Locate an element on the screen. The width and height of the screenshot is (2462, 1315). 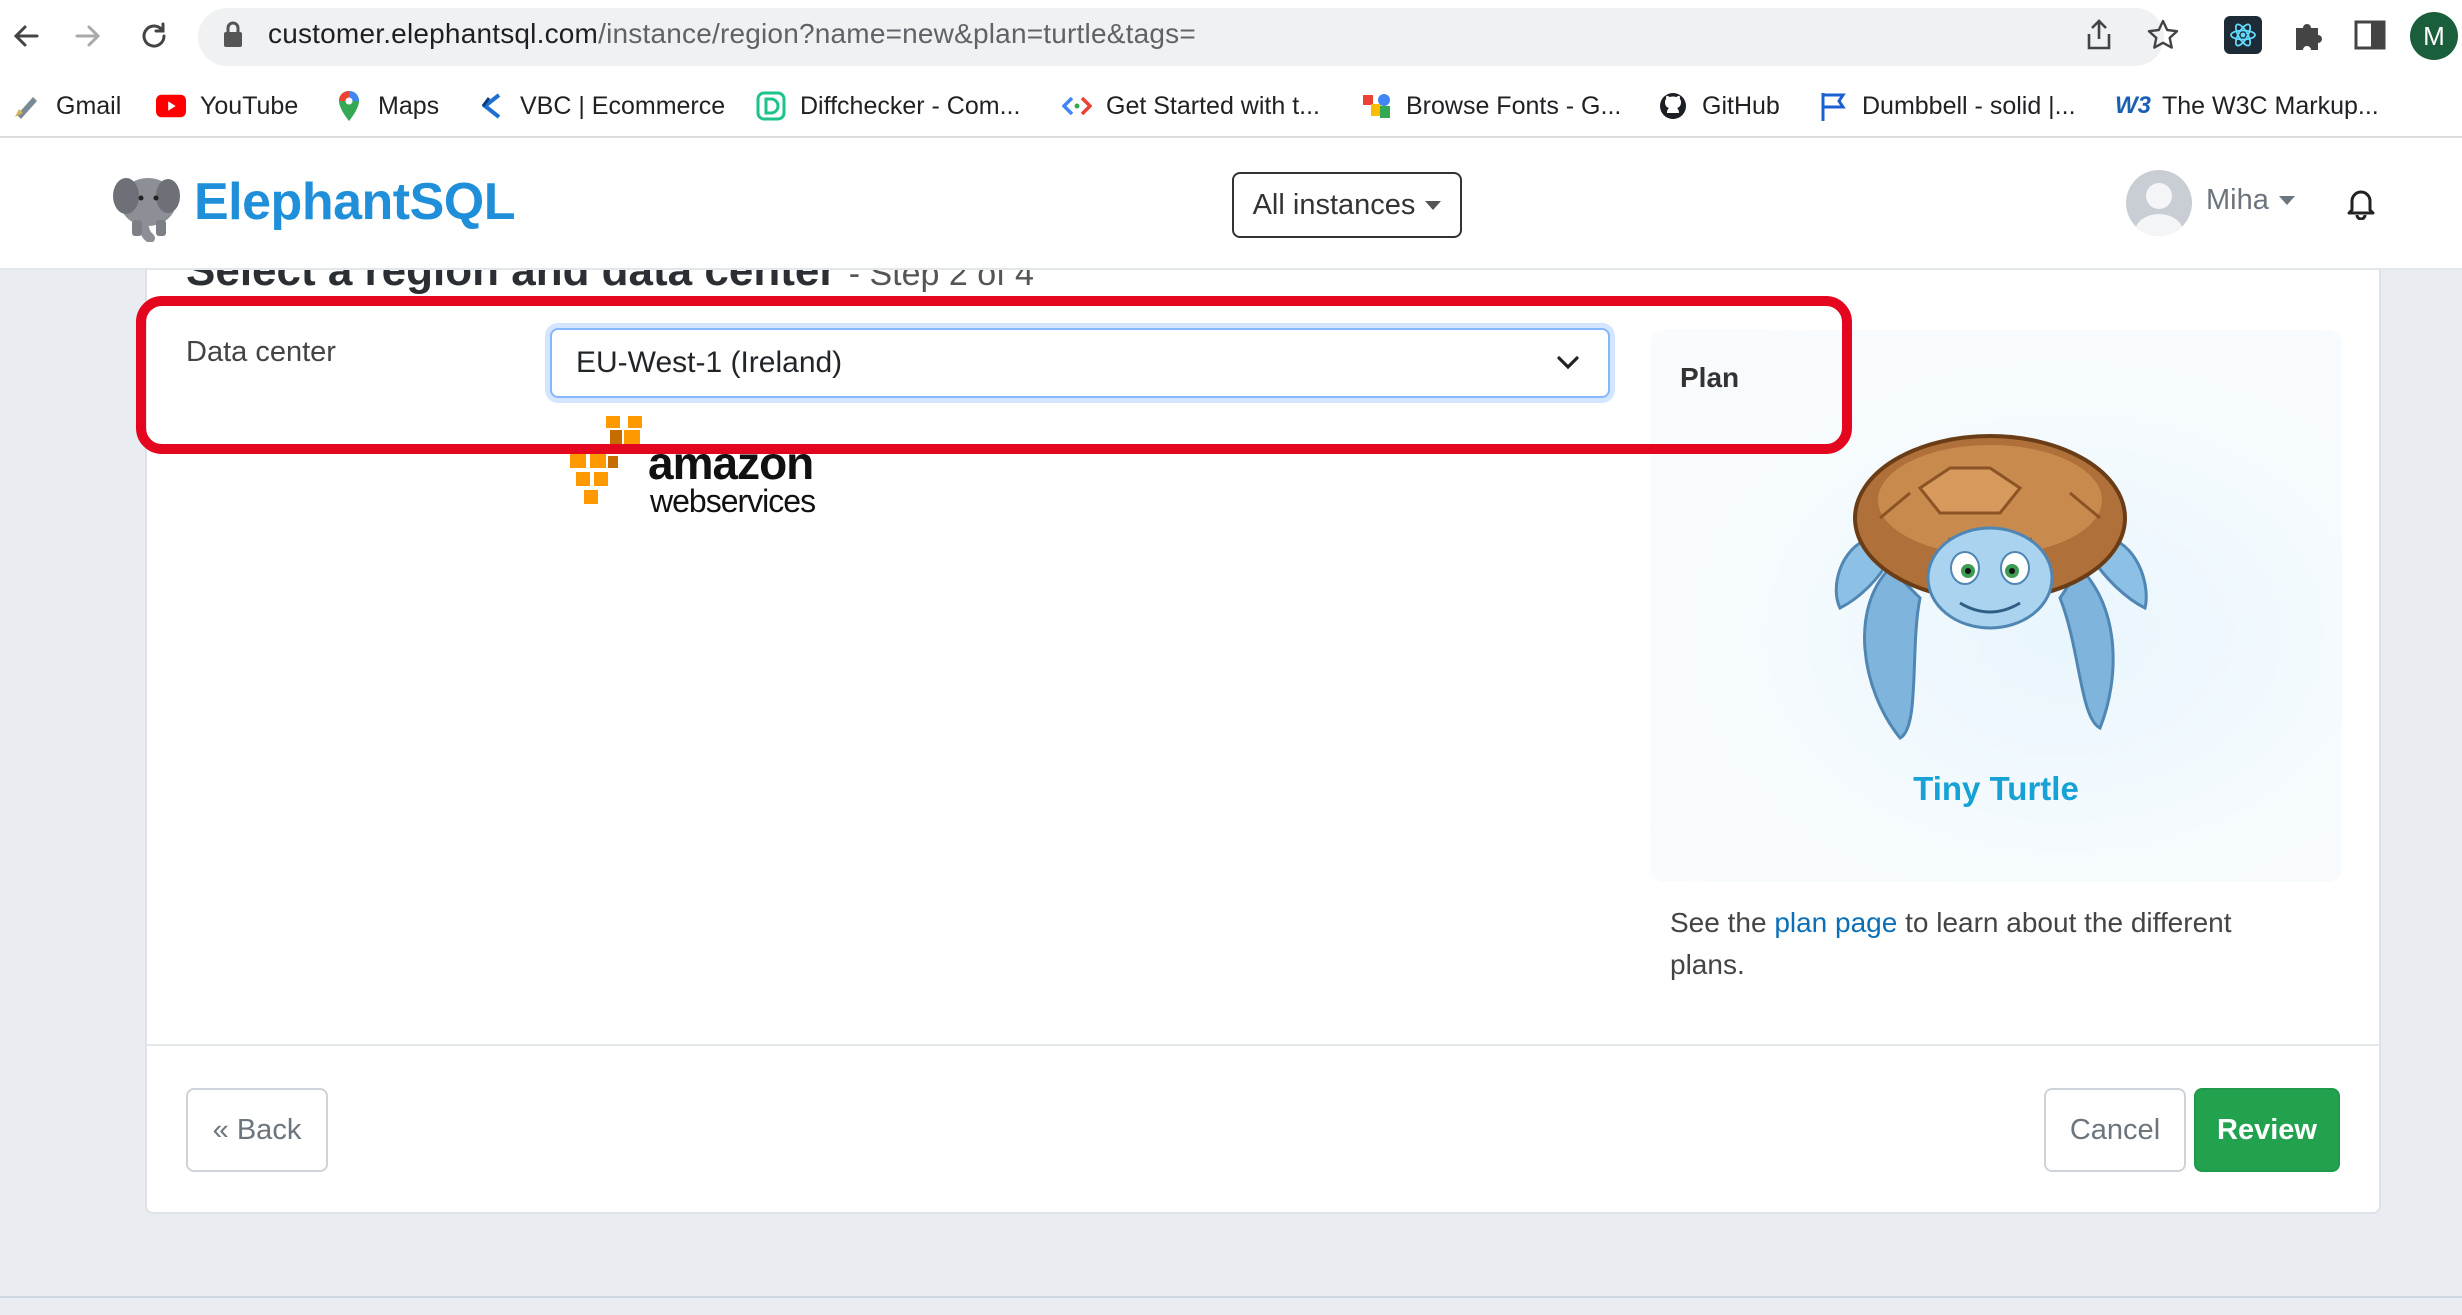
plan-label: Plan is located at coordinates (1710, 377).